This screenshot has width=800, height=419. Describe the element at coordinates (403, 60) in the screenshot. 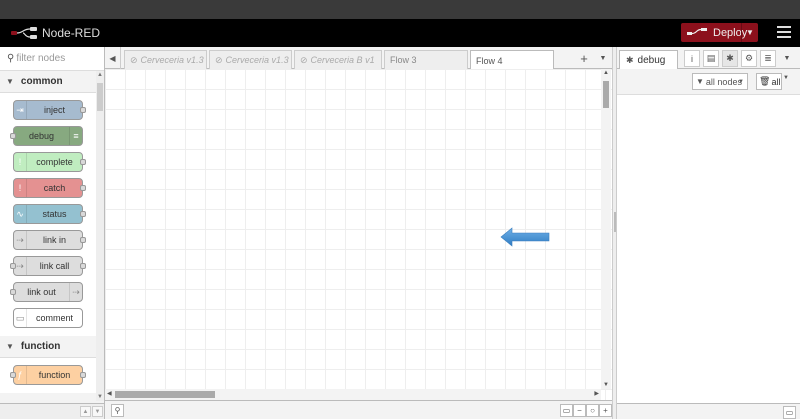

I see `tab-label: Flow 3` at that location.